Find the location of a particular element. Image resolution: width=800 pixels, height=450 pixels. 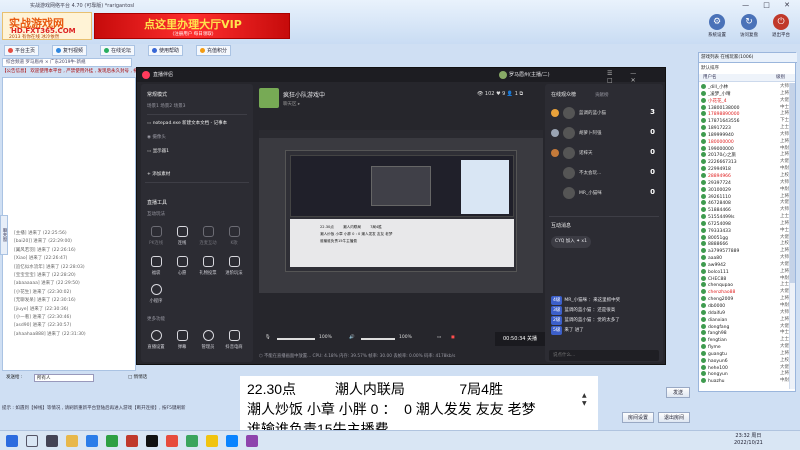

scrollbar-thumb is located at coordinates (792, 183).